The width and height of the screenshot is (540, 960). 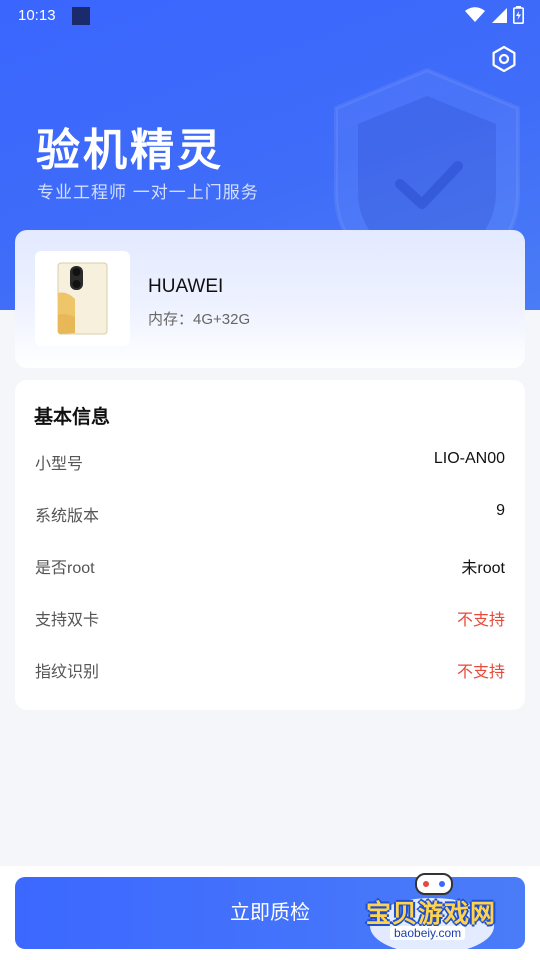 What do you see at coordinates (270, 16) in the screenshot?
I see `status-bar: 10:13` at bounding box center [270, 16].